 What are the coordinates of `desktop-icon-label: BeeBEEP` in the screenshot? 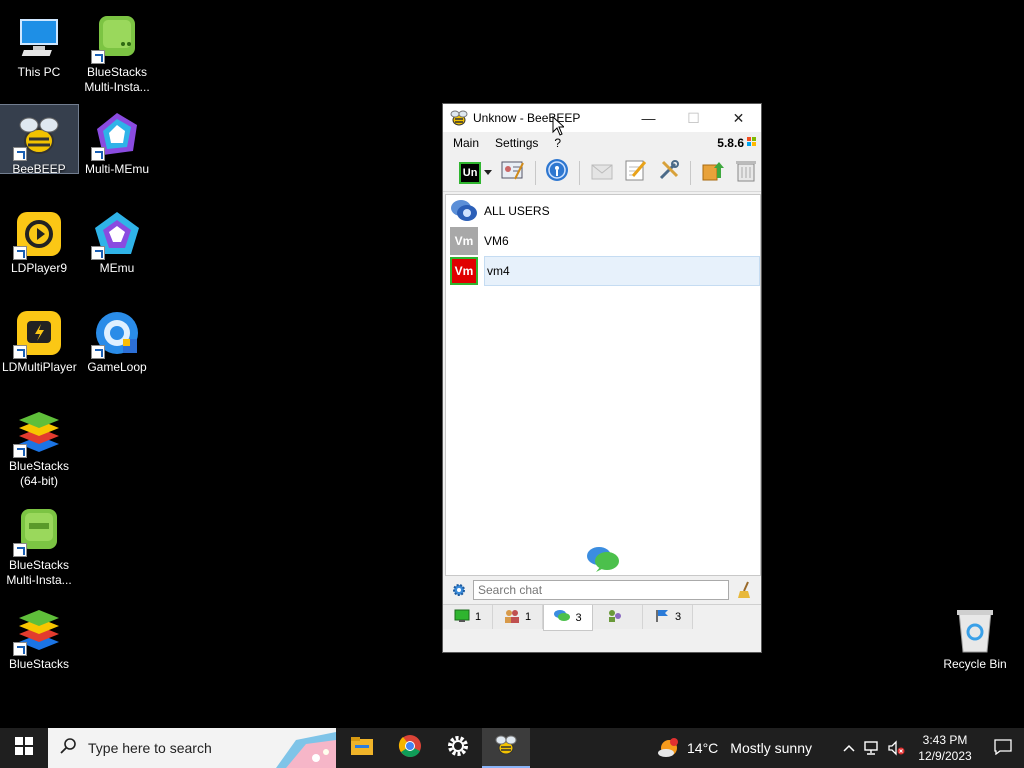 It's located at (39, 169).